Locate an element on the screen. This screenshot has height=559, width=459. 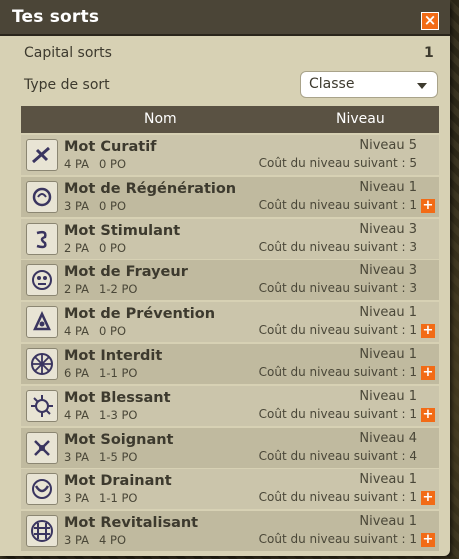
spell-name: Mot Drainant is located at coordinates (118, 481).